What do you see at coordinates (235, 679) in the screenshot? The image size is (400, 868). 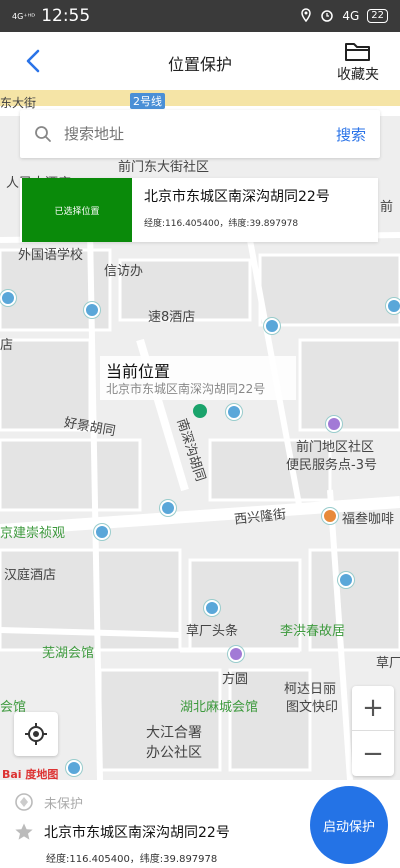 I see `map-label: 方圆` at bounding box center [235, 679].